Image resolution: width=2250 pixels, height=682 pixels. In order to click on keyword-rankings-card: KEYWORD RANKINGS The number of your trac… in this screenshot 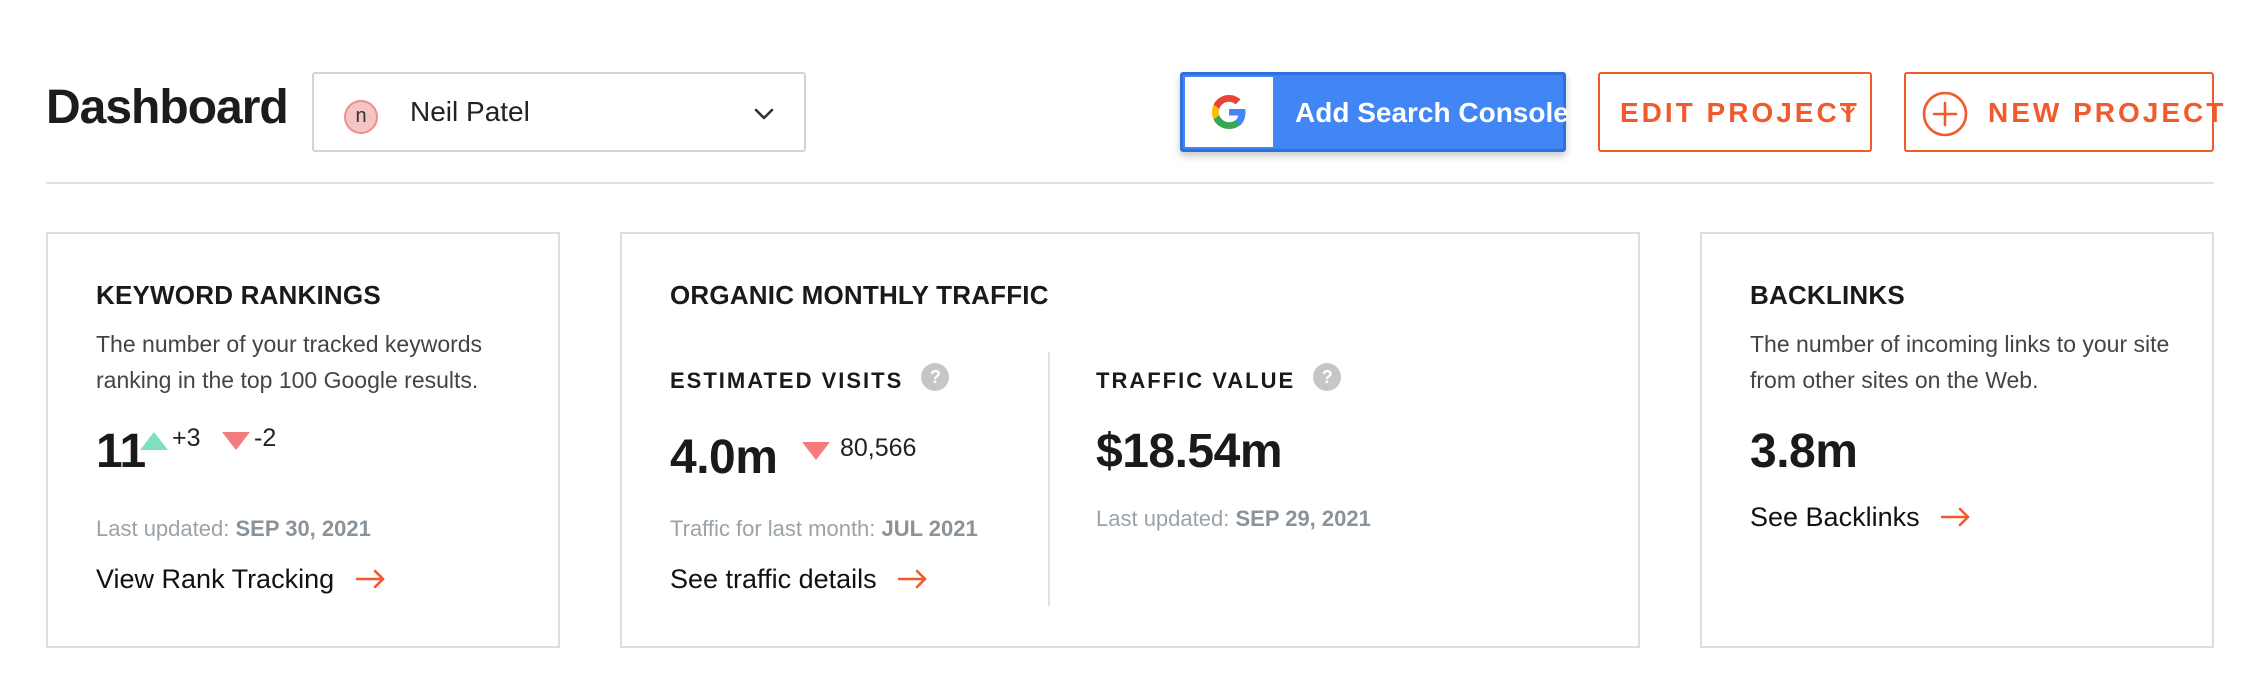, I will do `click(303, 440)`.